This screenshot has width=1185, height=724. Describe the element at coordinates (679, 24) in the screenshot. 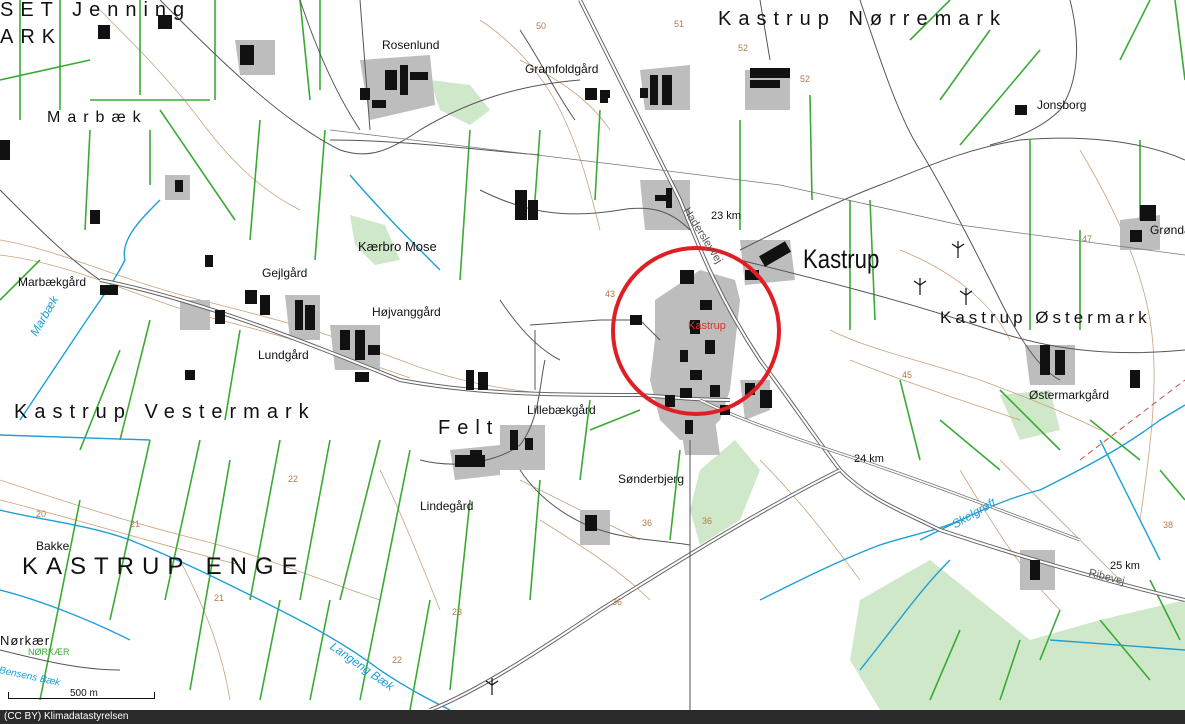

I see `contour-label: 51` at that location.